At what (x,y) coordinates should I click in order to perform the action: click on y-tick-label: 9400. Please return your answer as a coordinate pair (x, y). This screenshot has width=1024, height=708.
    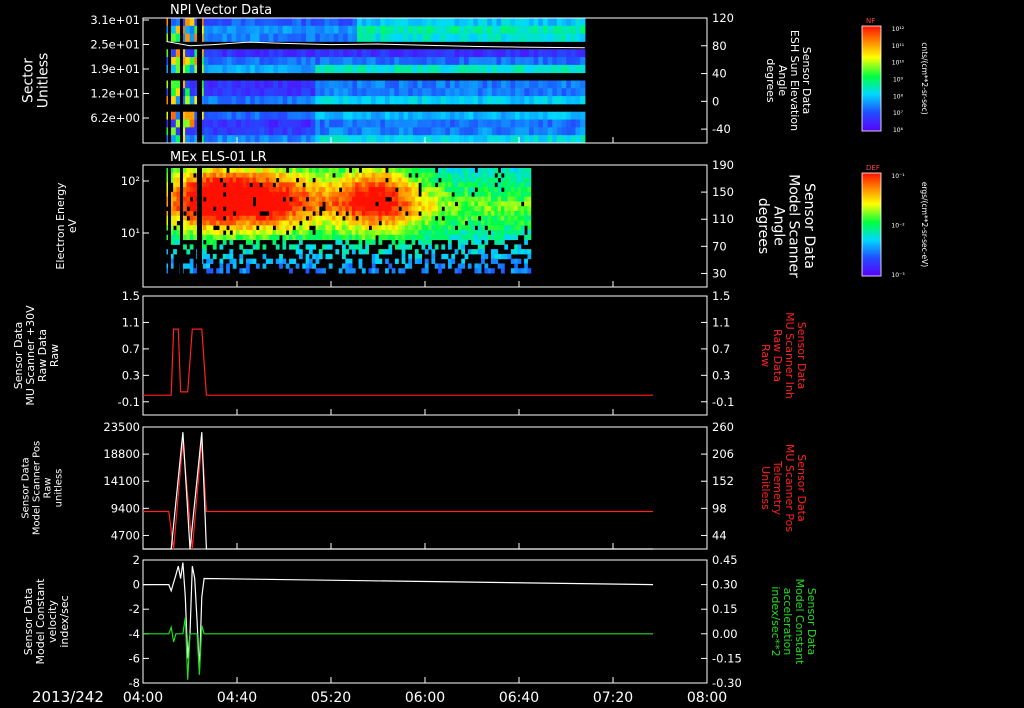
    Looking at the image, I should click on (125, 508).